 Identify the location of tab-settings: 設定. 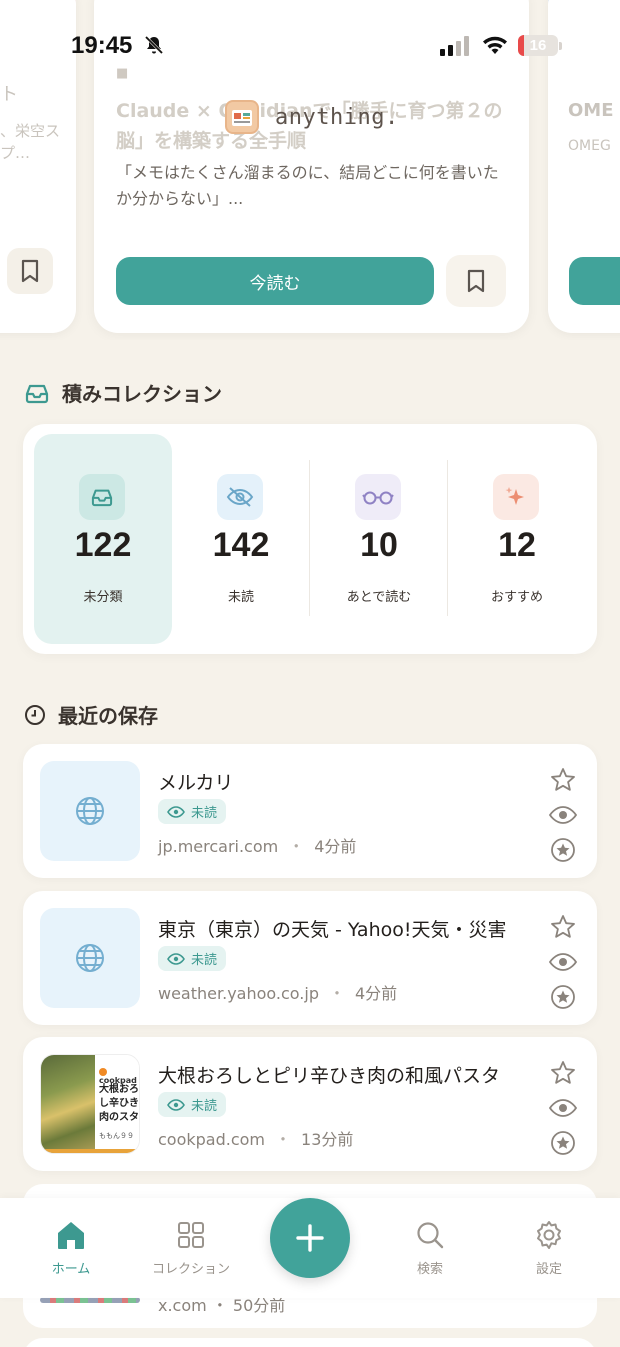
(549, 1247).